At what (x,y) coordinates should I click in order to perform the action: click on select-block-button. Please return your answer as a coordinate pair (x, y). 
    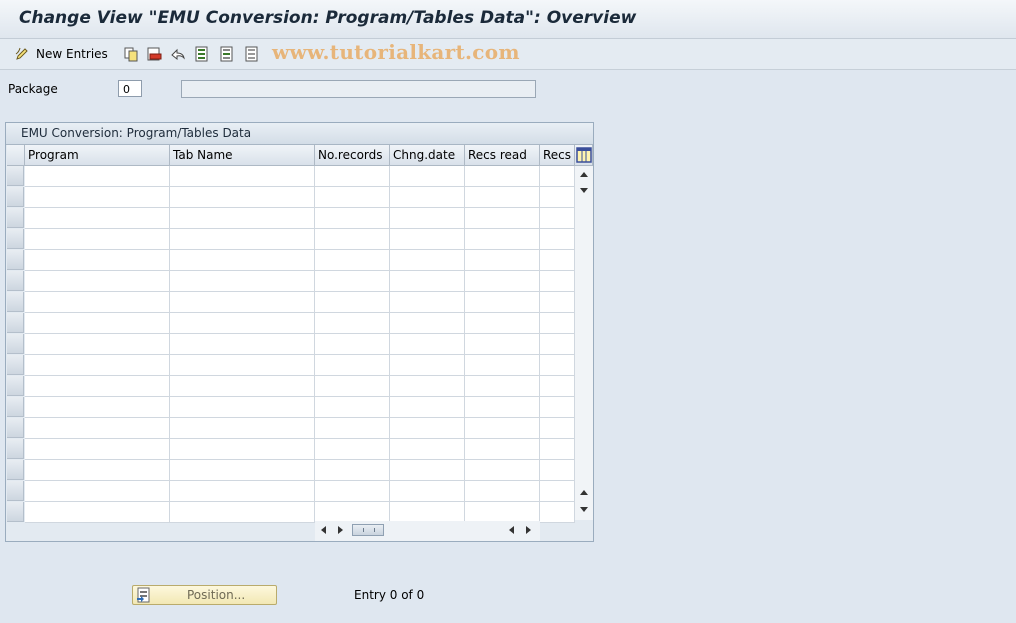
    Looking at the image, I should click on (227, 54).